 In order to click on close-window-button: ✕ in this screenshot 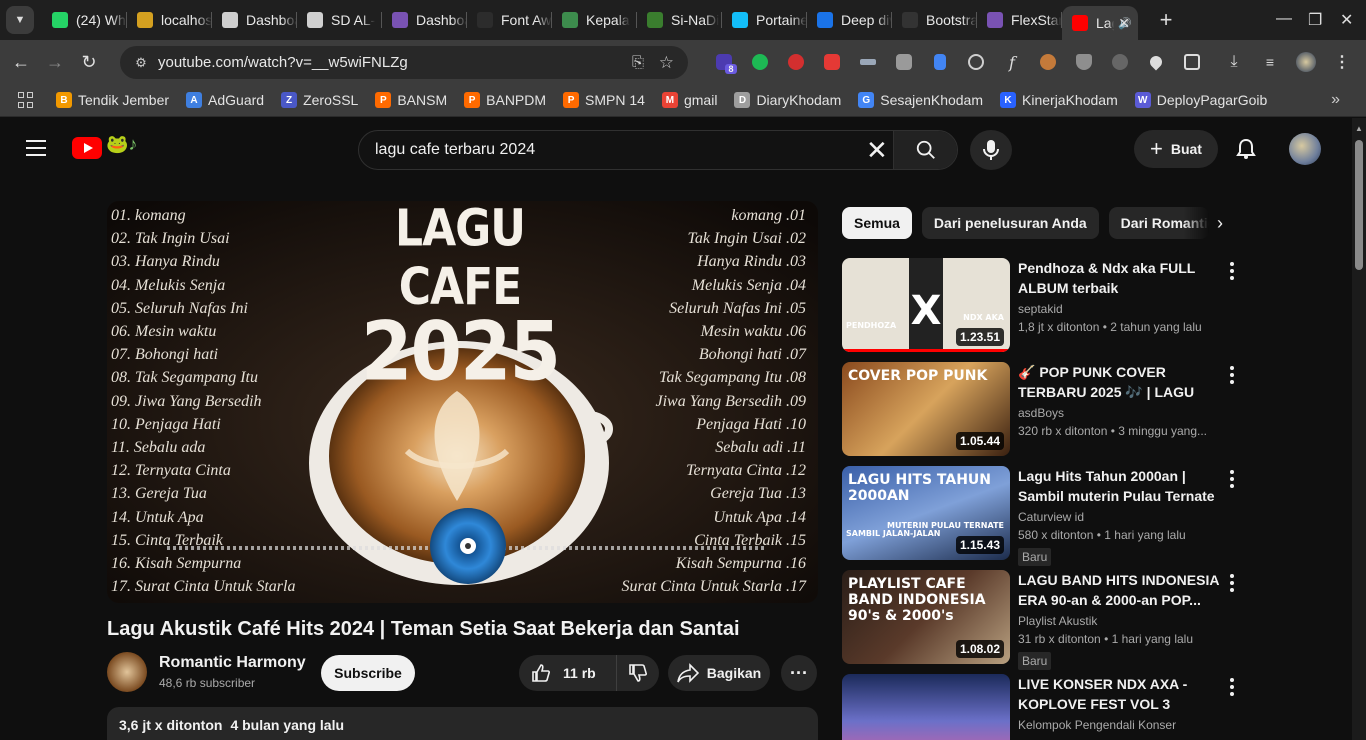, I will do `click(1346, 20)`.